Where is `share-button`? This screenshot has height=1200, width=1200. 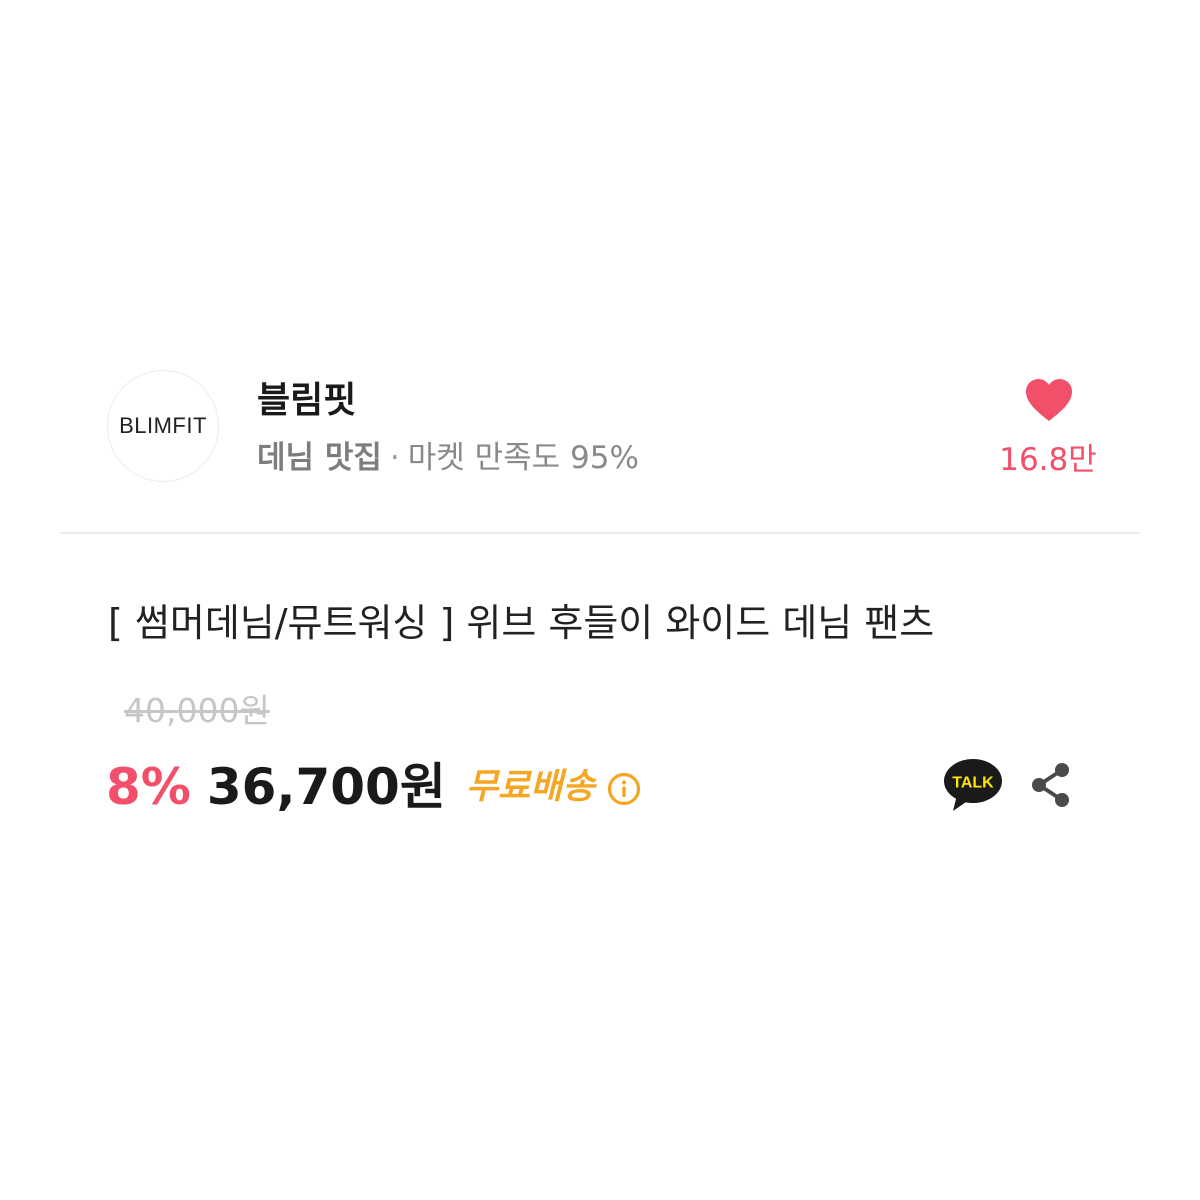
share-button is located at coordinates (1051, 785).